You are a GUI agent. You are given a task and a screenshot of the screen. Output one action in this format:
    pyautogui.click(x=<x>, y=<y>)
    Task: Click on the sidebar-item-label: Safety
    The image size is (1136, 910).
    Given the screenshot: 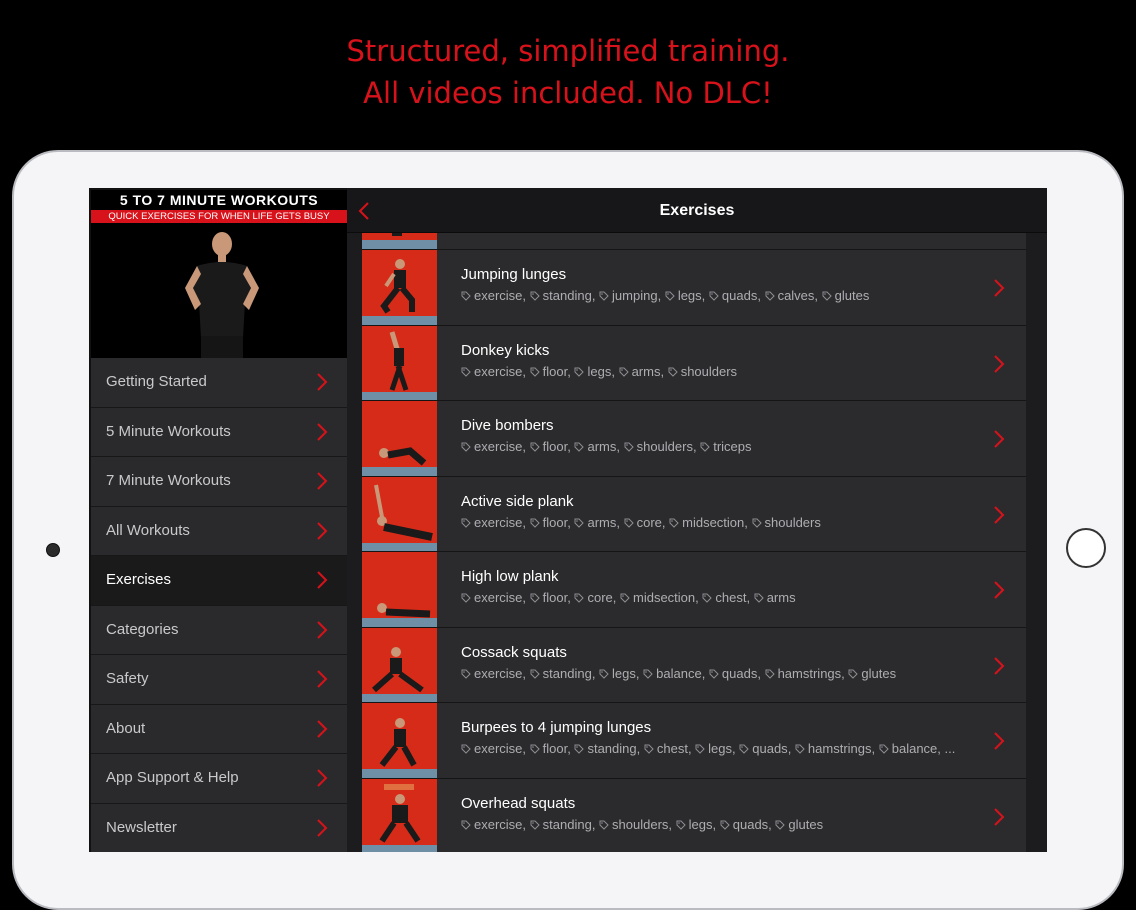 What is the action you would take?
    pyautogui.click(x=127, y=678)
    